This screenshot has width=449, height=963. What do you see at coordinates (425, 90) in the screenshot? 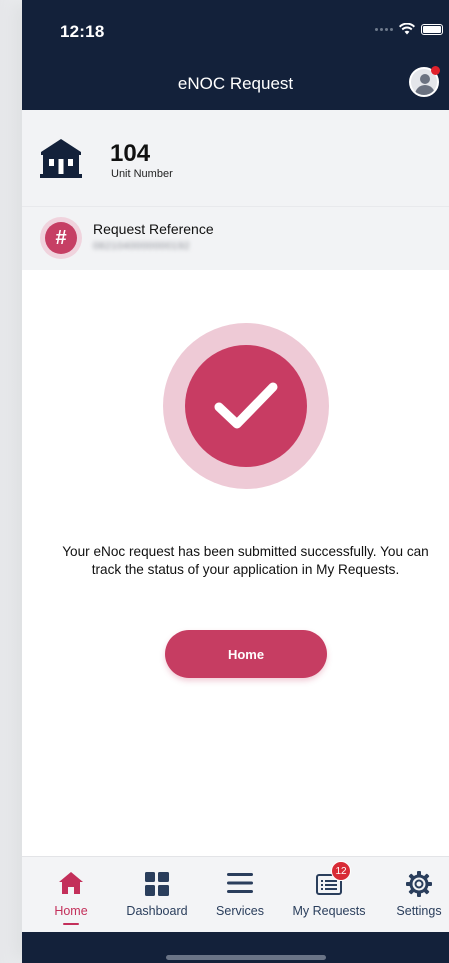
I see `user-icon-body` at bounding box center [425, 90].